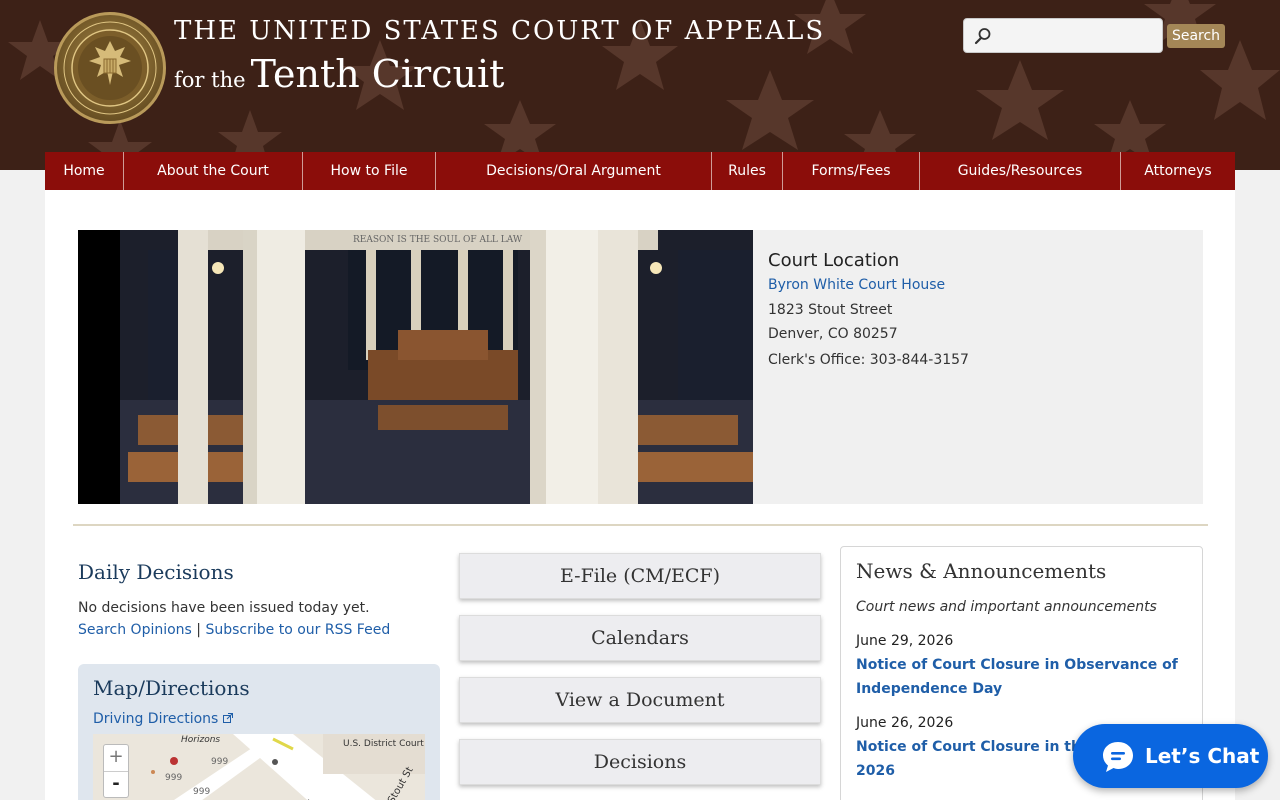  What do you see at coordinates (84, 171) in the screenshot?
I see `nav-home: Home` at bounding box center [84, 171].